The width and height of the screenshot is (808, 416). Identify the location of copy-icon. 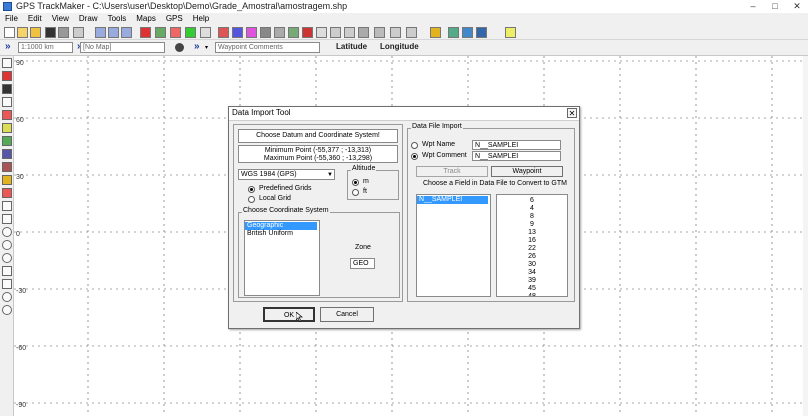
(78, 32).